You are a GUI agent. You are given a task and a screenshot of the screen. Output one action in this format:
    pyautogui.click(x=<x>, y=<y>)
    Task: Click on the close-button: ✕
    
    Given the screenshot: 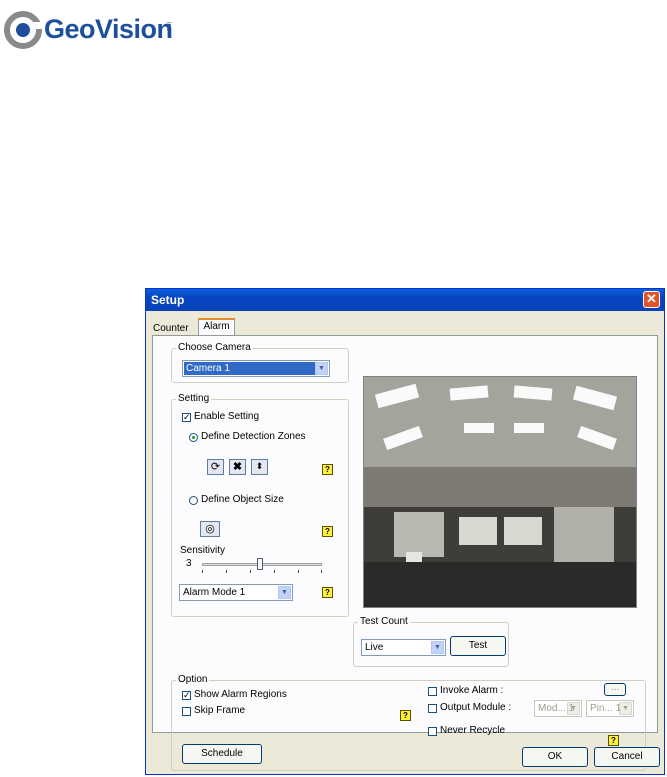 What is the action you would take?
    pyautogui.click(x=651, y=299)
    